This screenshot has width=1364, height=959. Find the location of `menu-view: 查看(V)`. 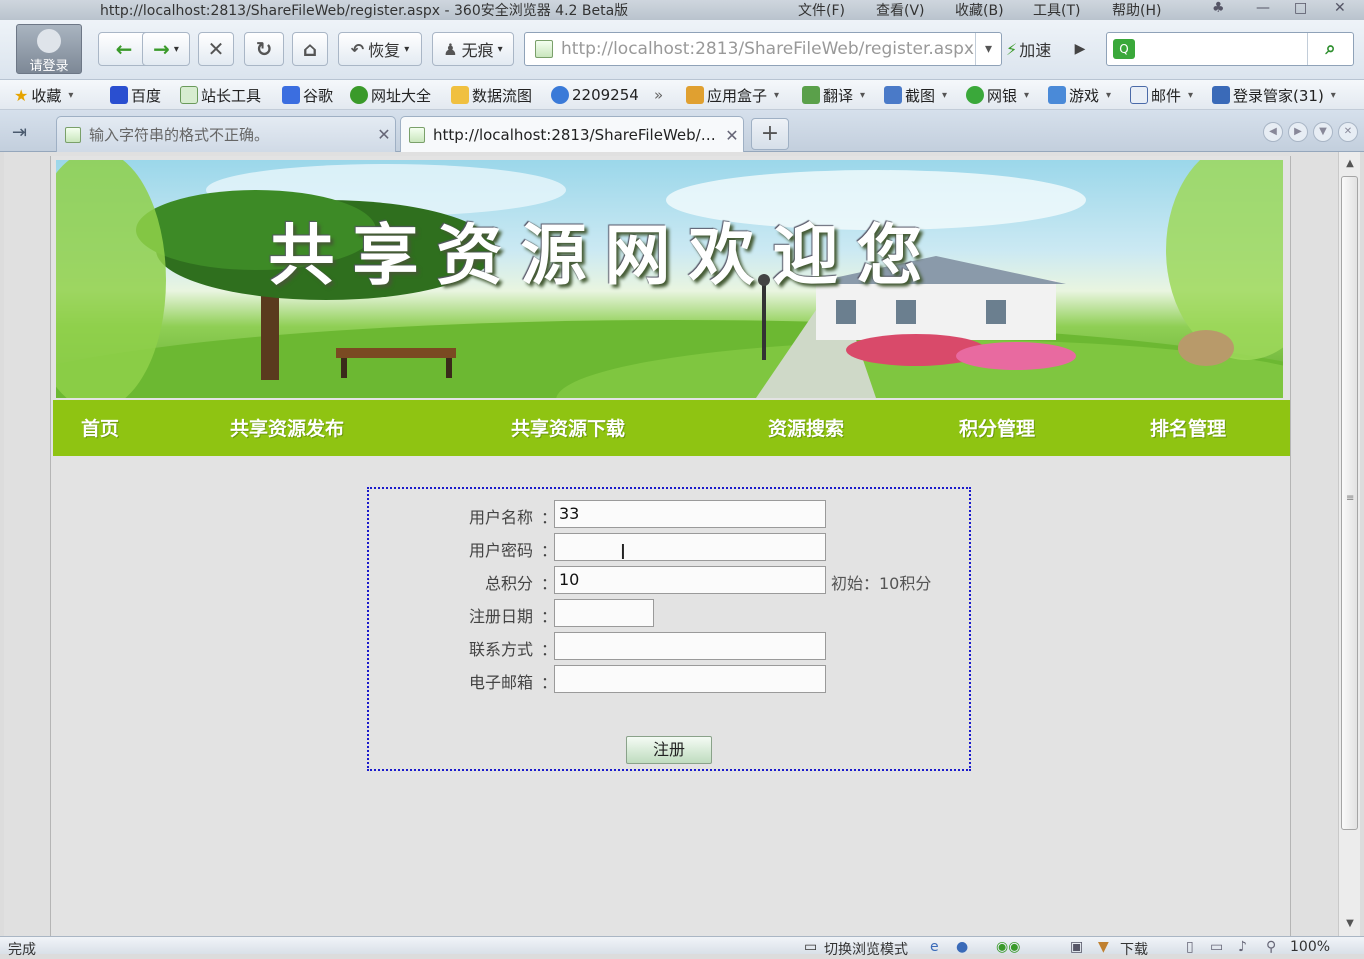

menu-view: 查看(V) is located at coordinates (900, 10).